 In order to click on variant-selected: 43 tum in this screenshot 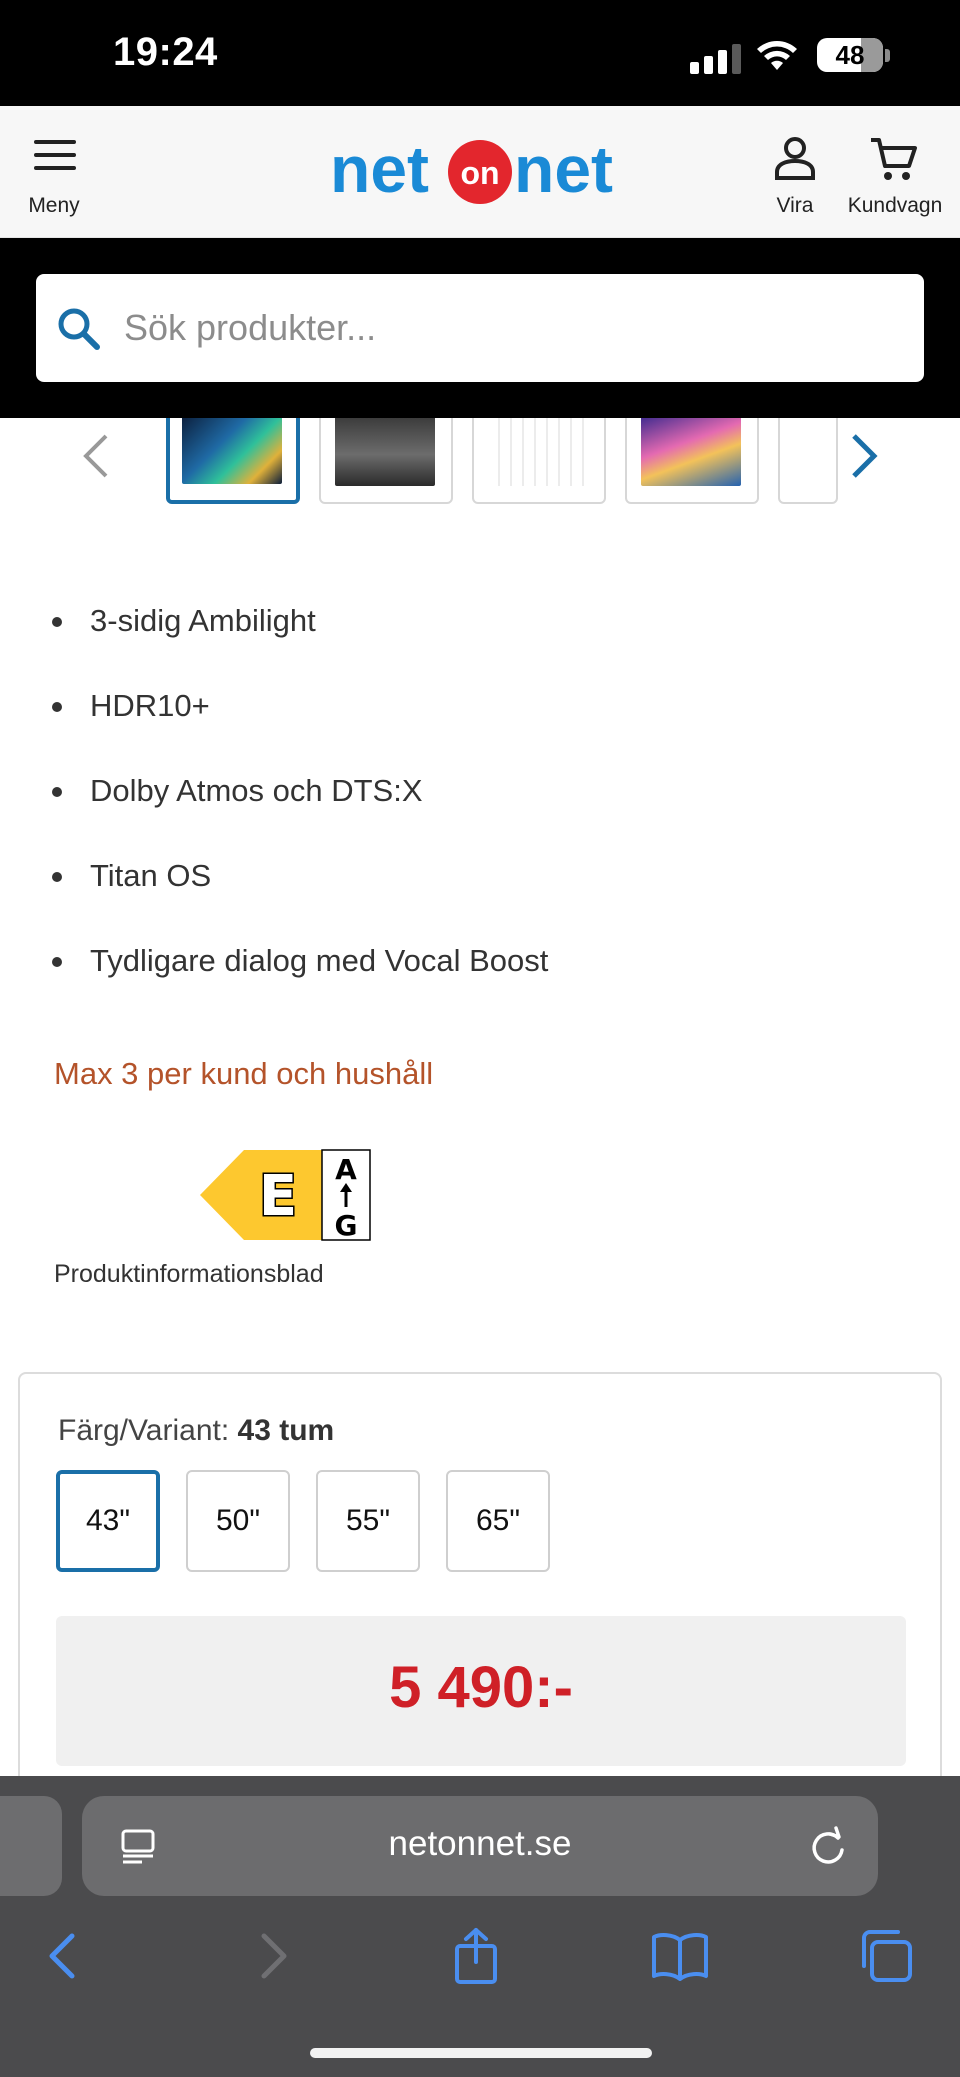, I will do `click(286, 1430)`.